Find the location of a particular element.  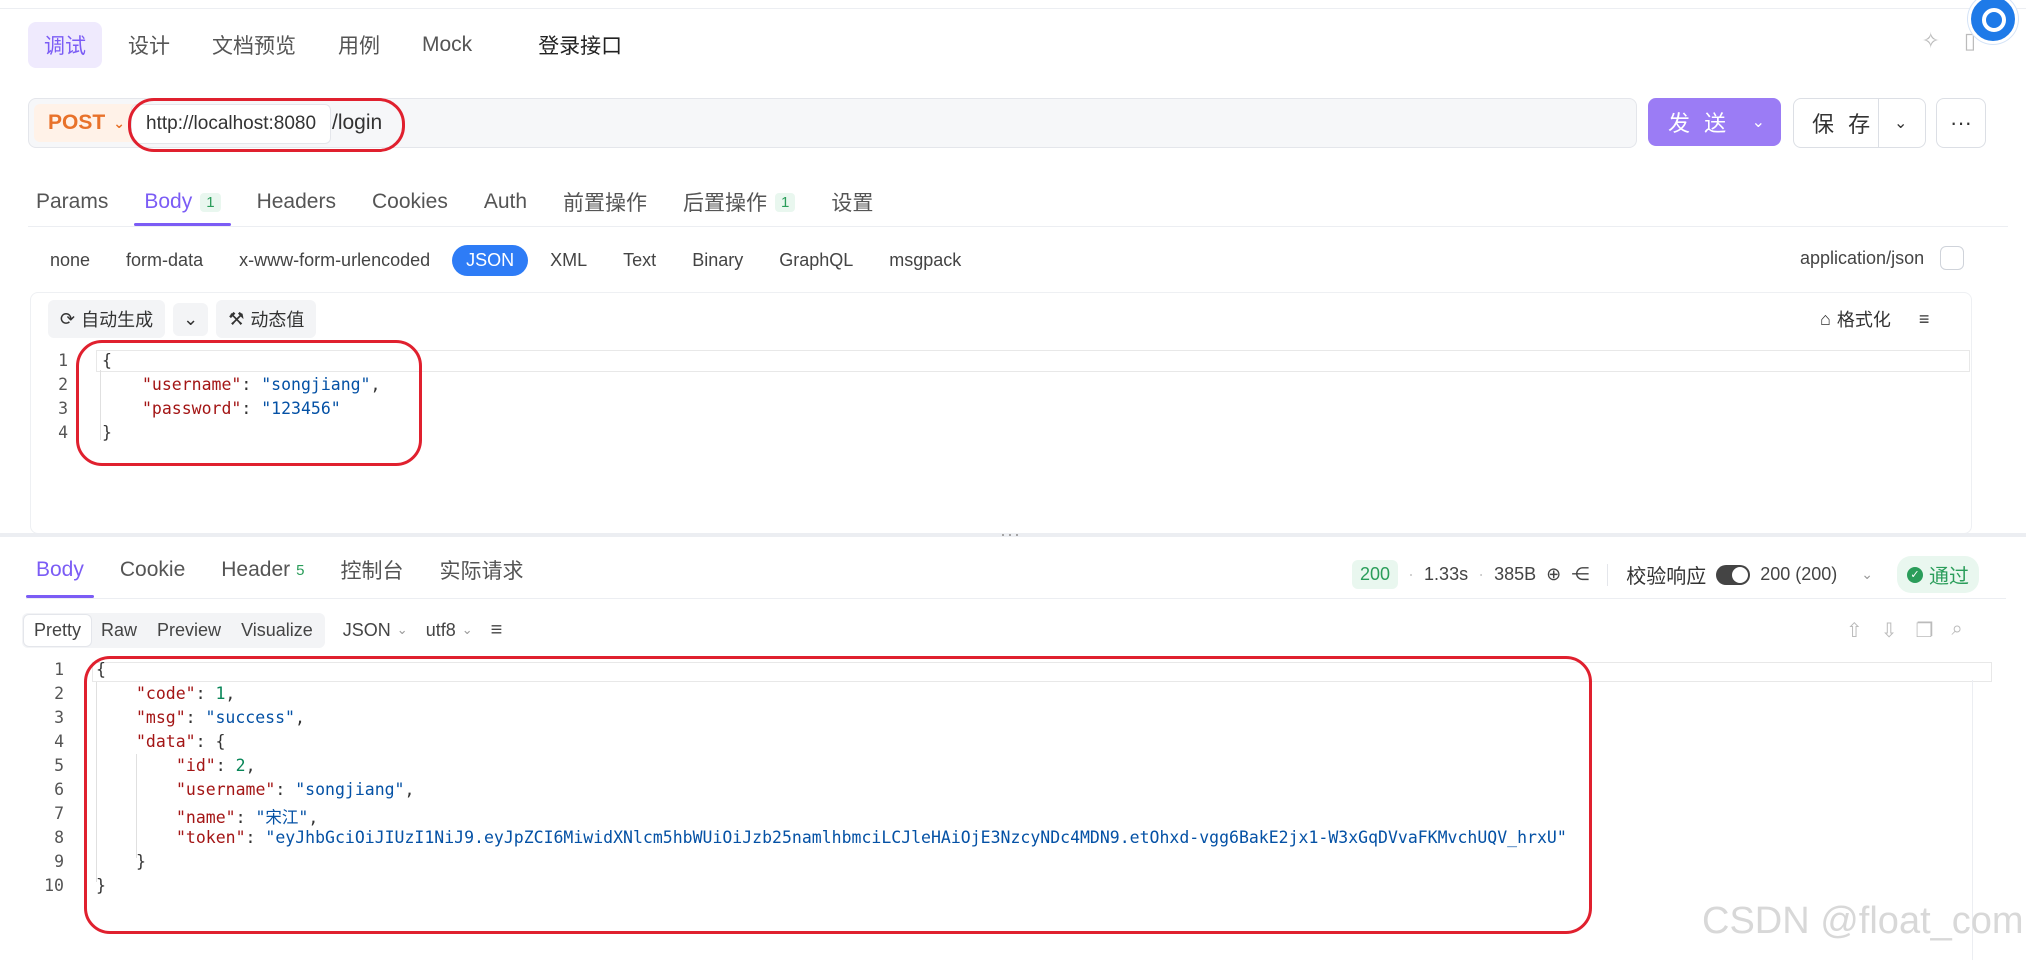

dynamic-value-label: 动态值 is located at coordinates (277, 320).